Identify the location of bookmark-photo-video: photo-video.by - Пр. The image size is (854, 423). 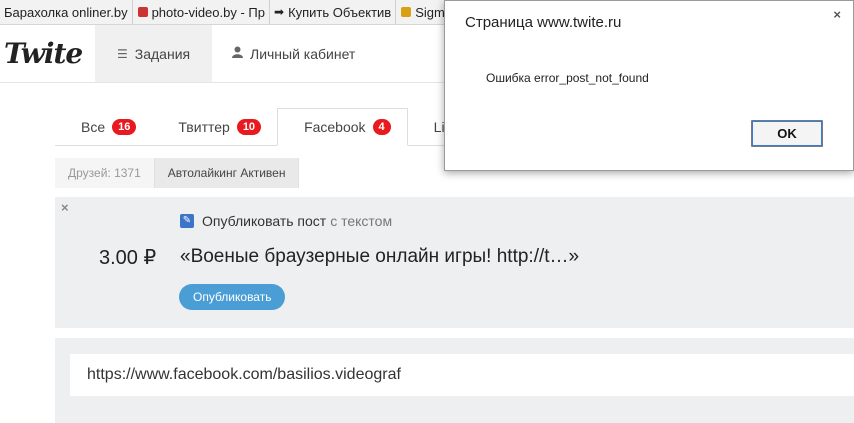
(200, 12).